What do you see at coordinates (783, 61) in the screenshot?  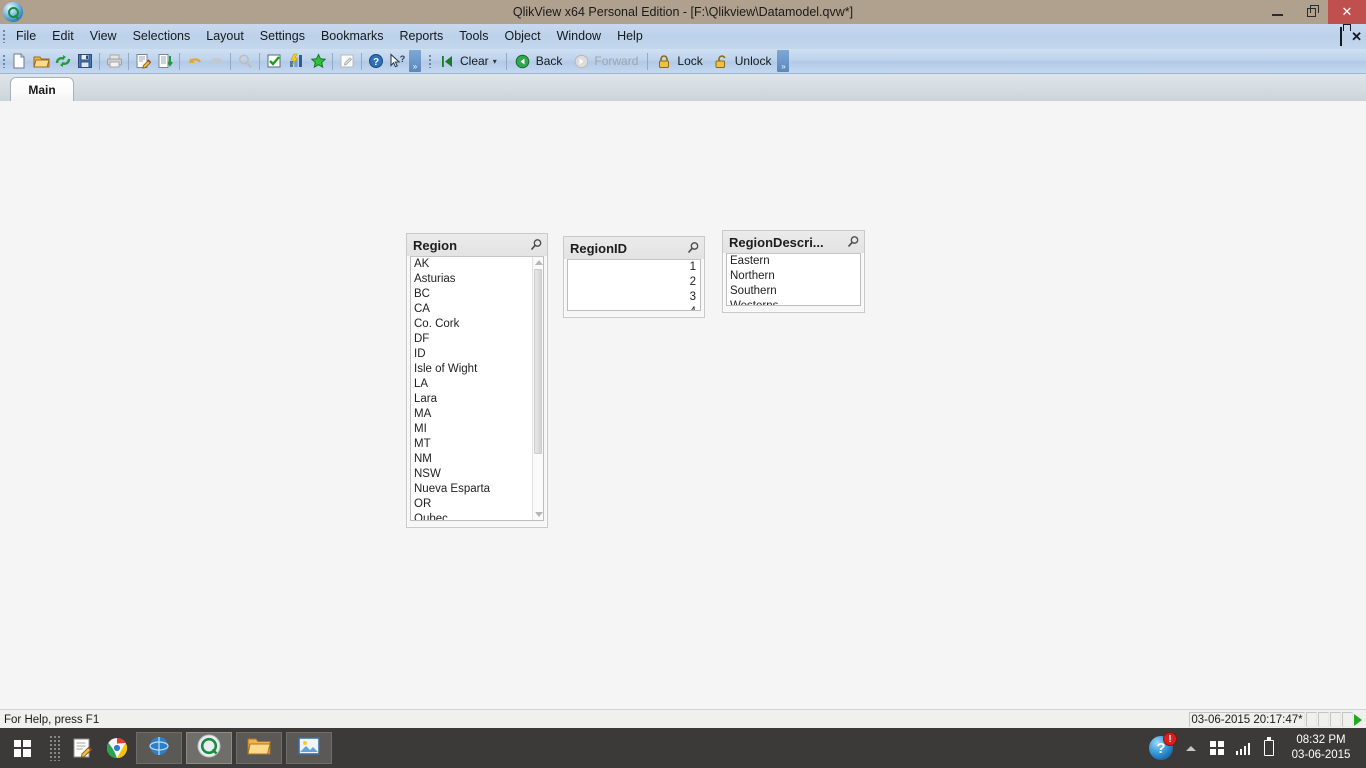 I see `navigation-toolbar-overflow-button: »` at bounding box center [783, 61].